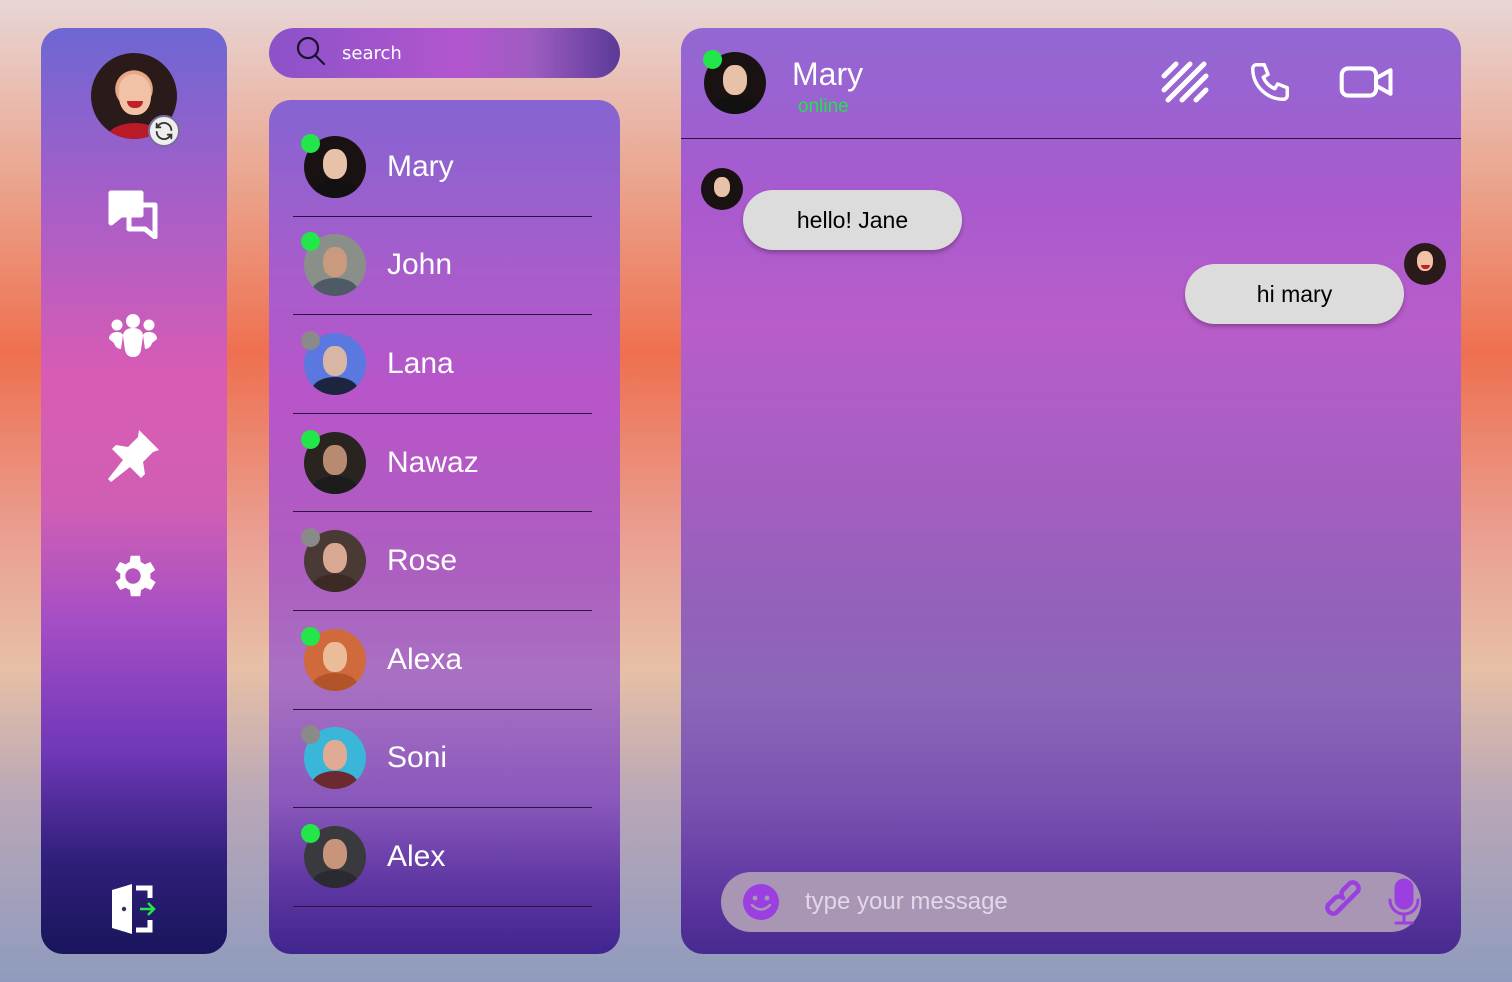 The width and height of the screenshot is (1512, 982). What do you see at coordinates (1270, 82) in the screenshot?
I see `phone-icon` at bounding box center [1270, 82].